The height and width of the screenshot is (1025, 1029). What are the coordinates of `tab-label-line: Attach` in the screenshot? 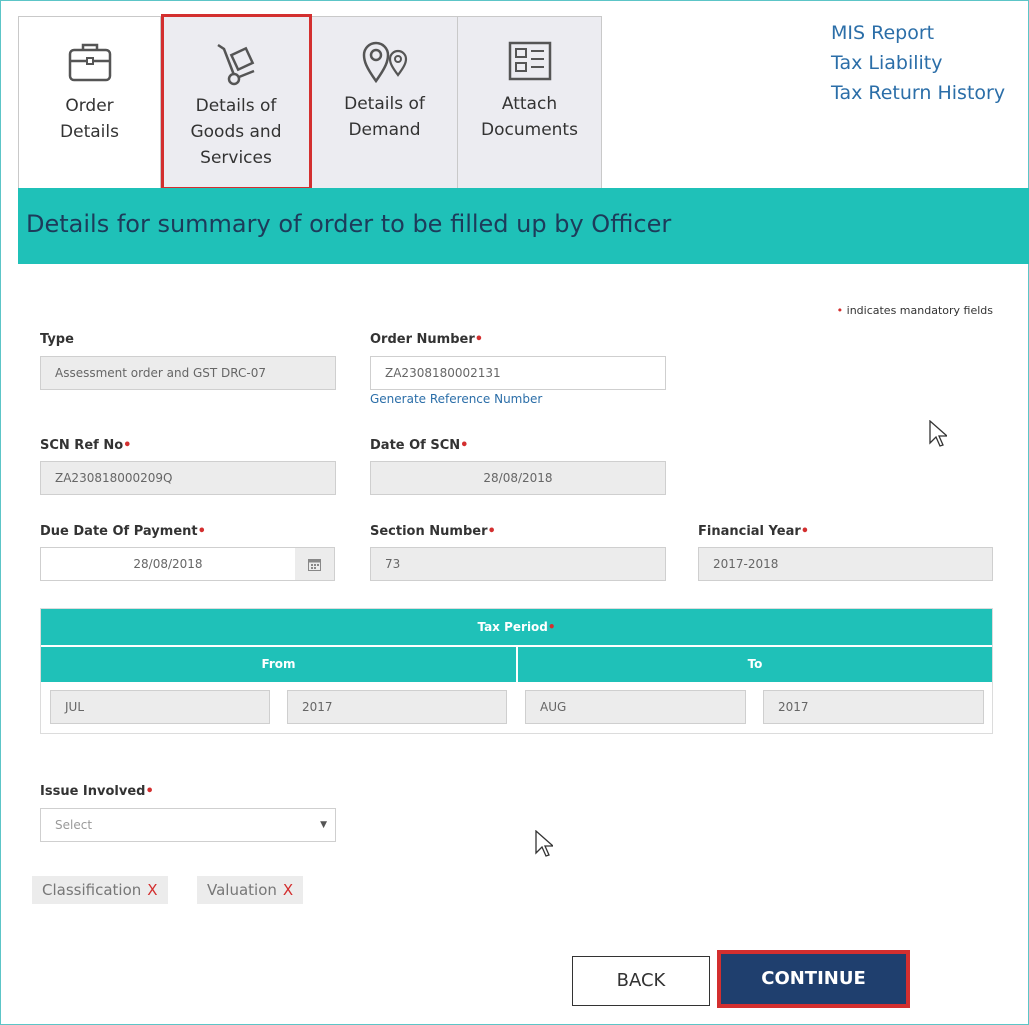 It's located at (529, 104).